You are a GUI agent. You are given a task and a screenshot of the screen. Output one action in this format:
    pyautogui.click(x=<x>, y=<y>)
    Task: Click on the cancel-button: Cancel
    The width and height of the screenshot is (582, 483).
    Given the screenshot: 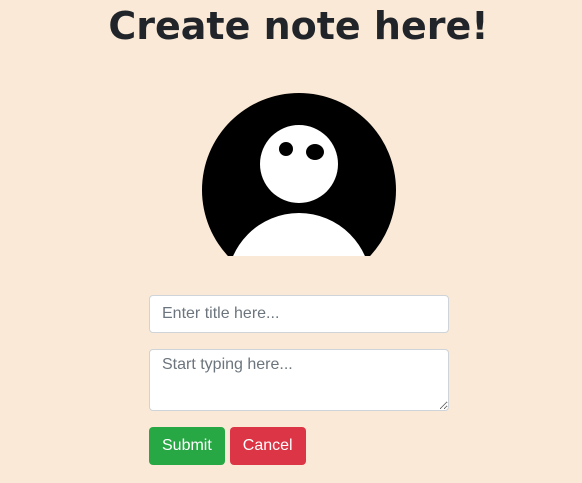 What is the action you would take?
    pyautogui.click(x=267, y=446)
    